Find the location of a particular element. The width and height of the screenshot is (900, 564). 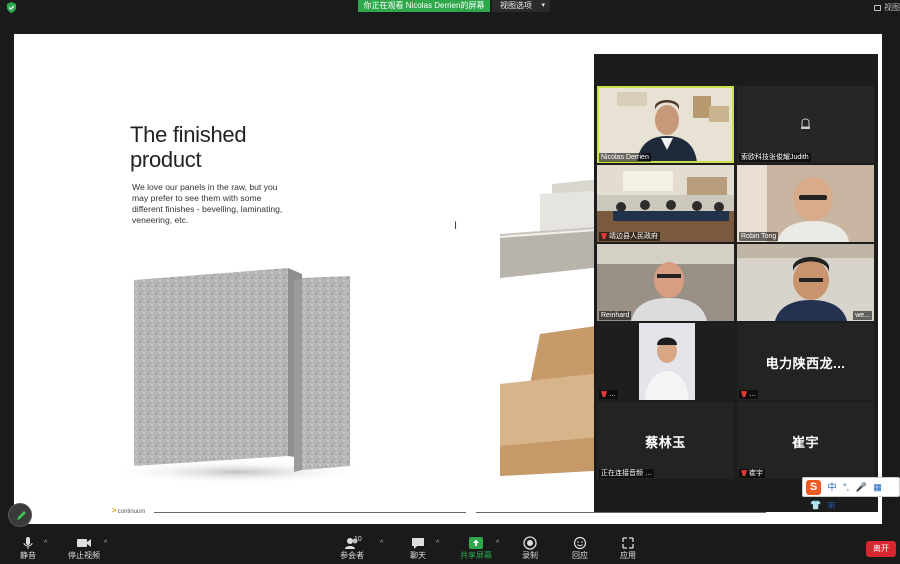

top-bar: 你正在观看 Nicolas Derrien的屏幕 视图选项 ▾ 视图 is located at coordinates (450, 7).